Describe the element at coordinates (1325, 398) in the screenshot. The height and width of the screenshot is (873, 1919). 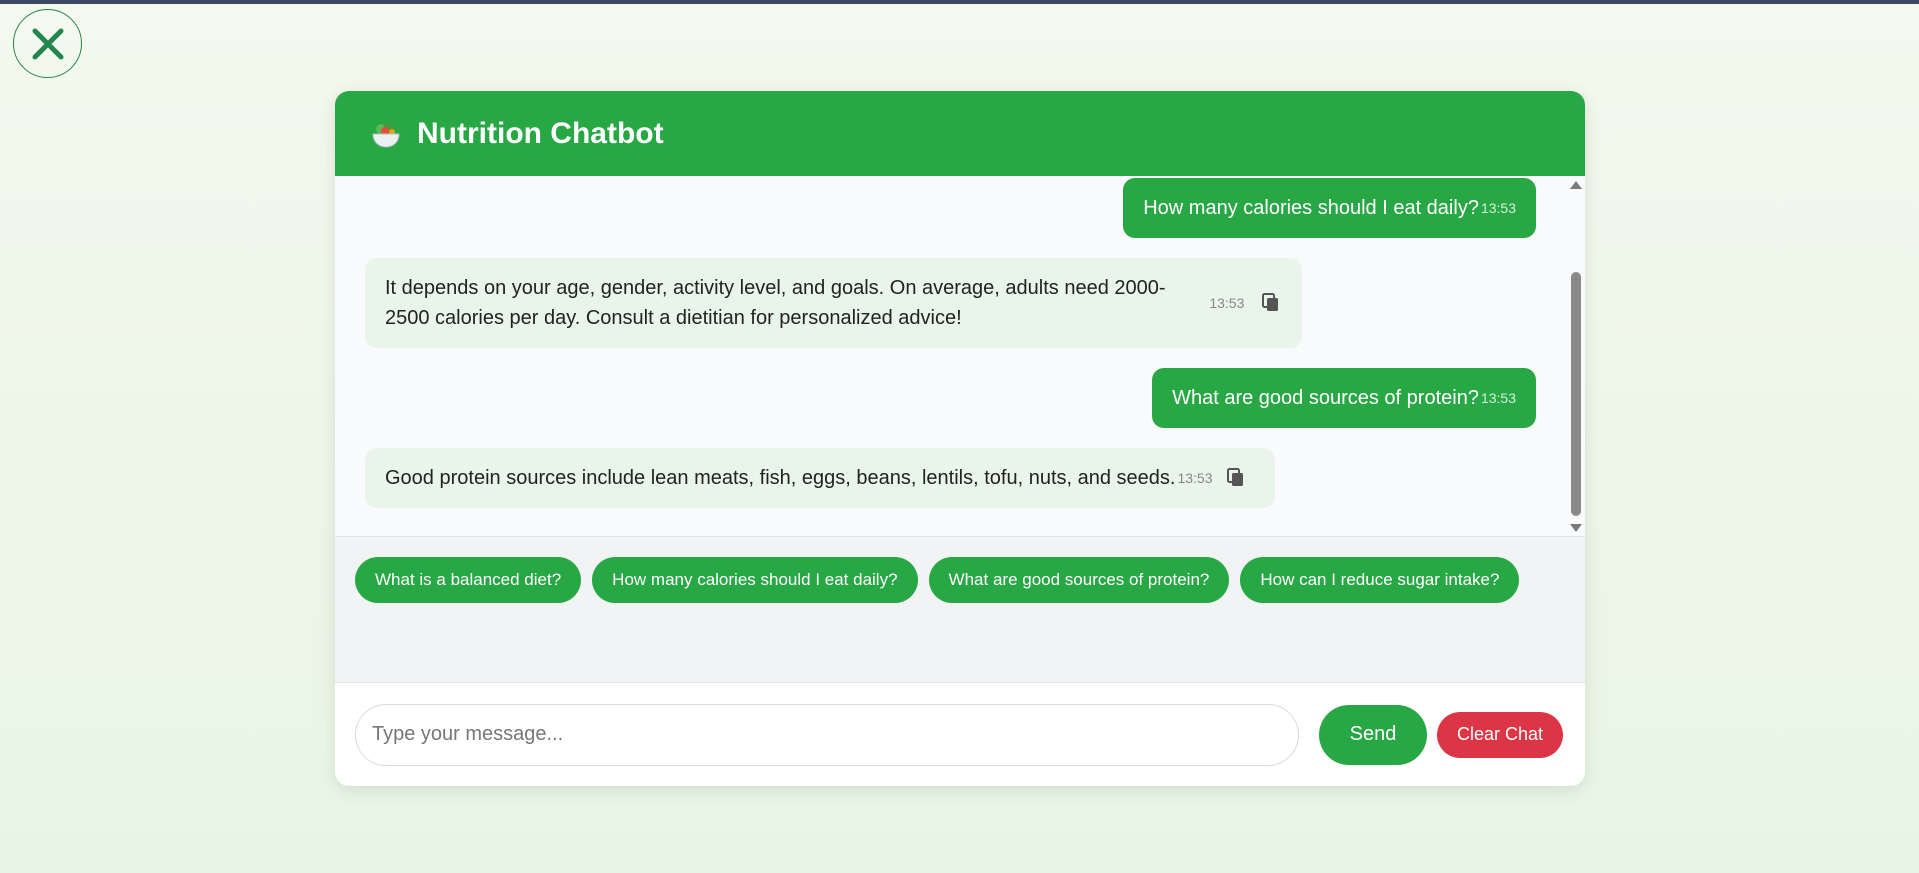
I see `message-text: What are good sources of protein?` at that location.